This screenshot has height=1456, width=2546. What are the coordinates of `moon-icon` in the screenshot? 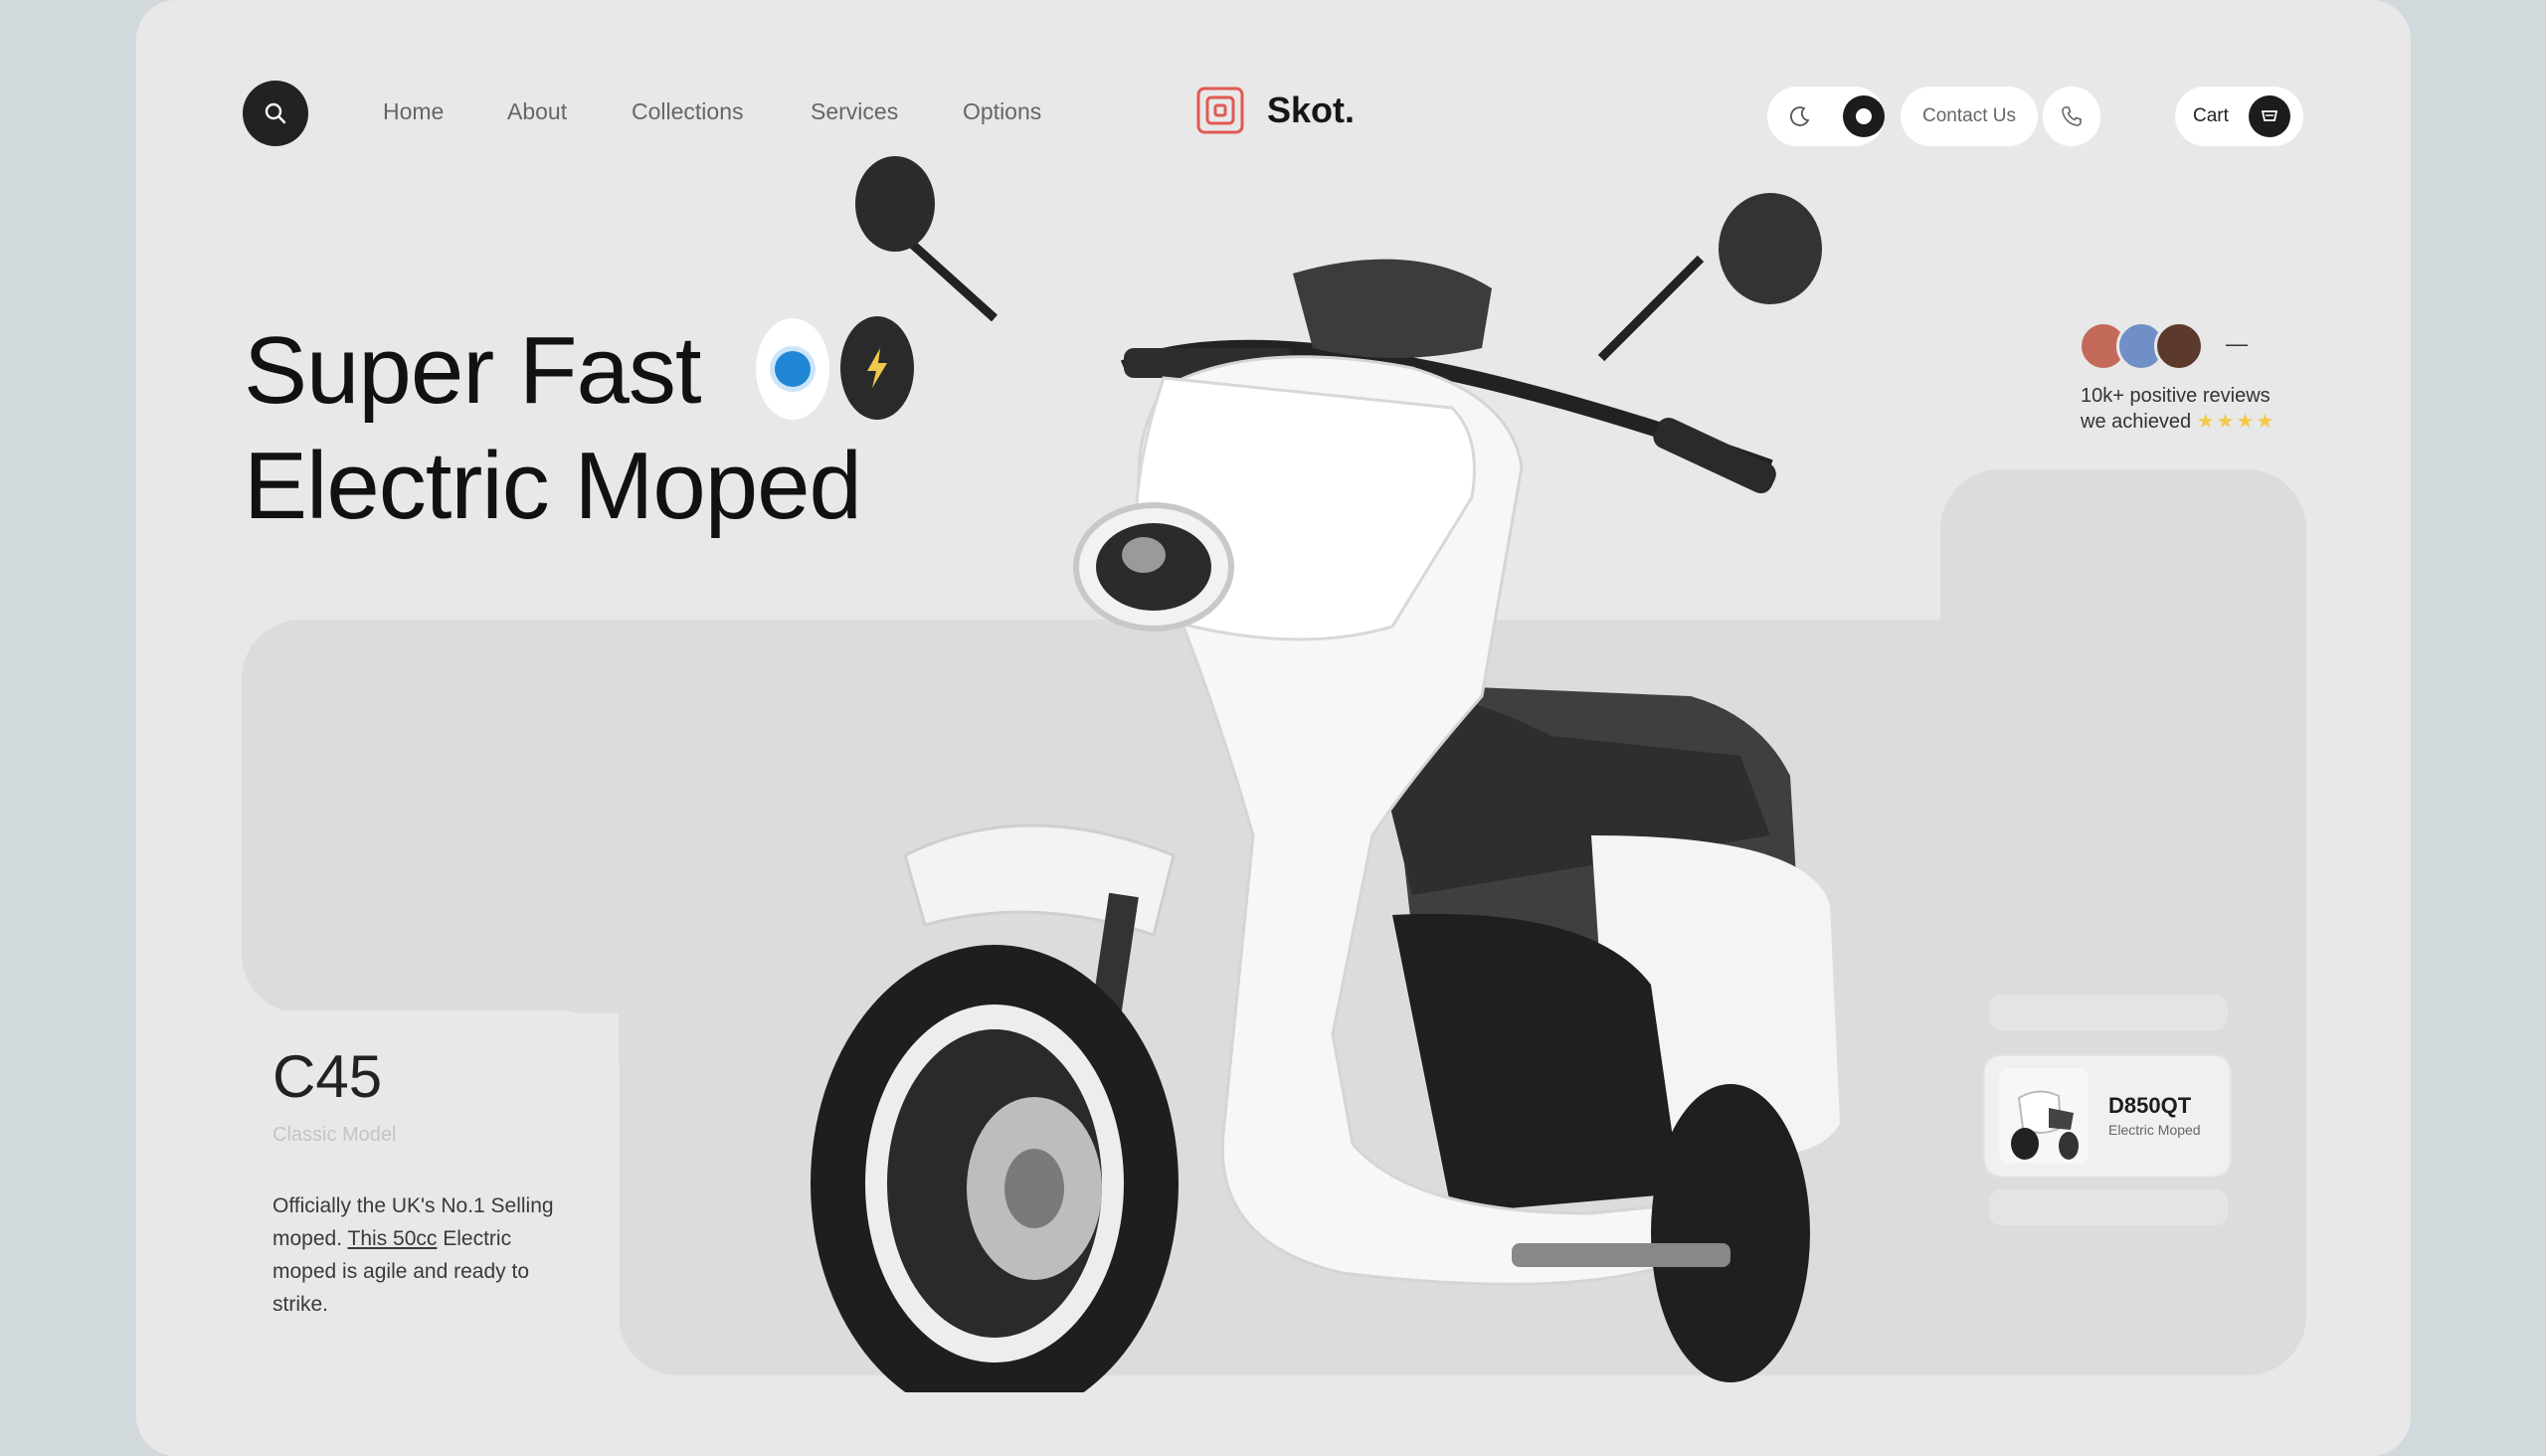 It's located at (1800, 116).